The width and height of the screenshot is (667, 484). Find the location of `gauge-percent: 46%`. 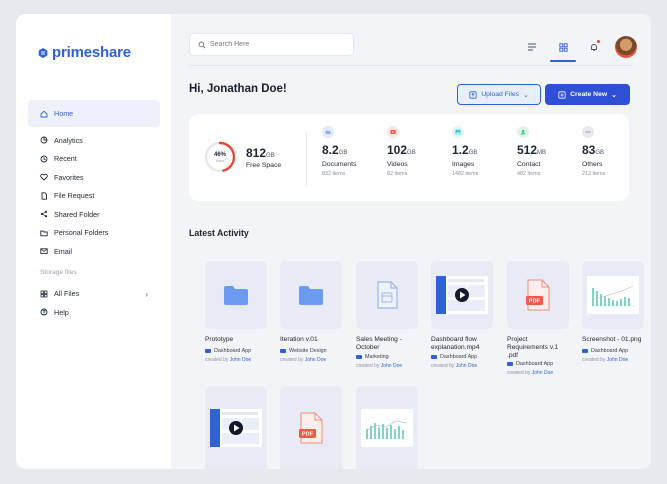

gauge-percent: 46% is located at coordinates (219, 155).